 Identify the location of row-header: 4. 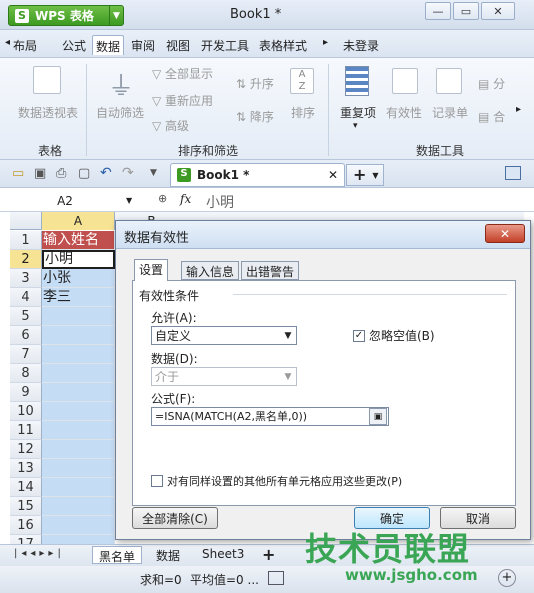
(26, 297).